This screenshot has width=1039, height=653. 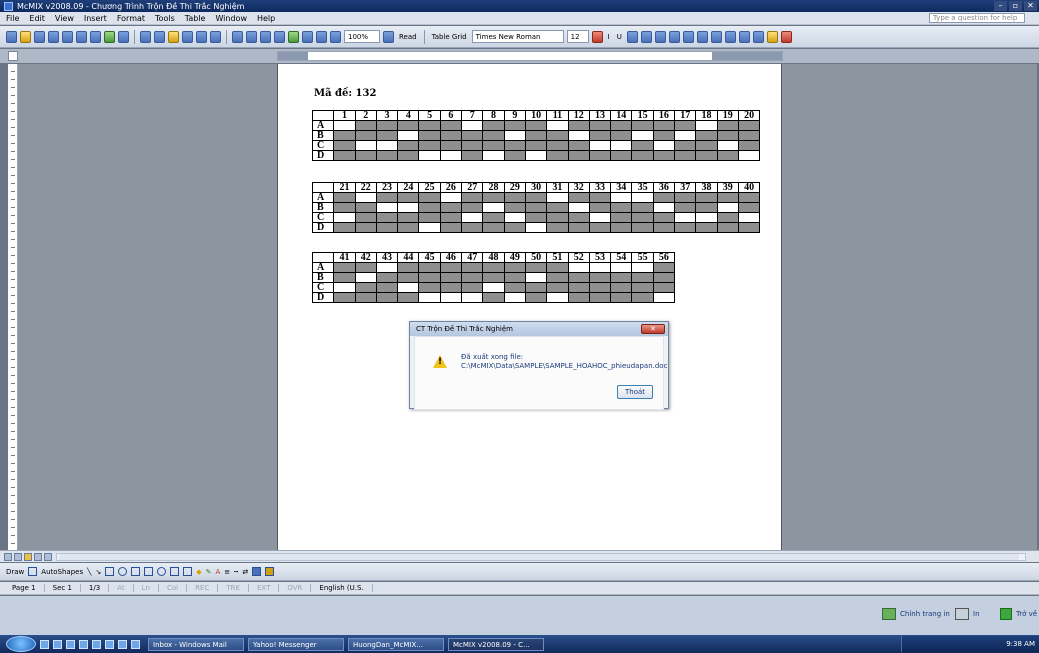 I want to click on insert-table-icon, so click(x=265, y=36).